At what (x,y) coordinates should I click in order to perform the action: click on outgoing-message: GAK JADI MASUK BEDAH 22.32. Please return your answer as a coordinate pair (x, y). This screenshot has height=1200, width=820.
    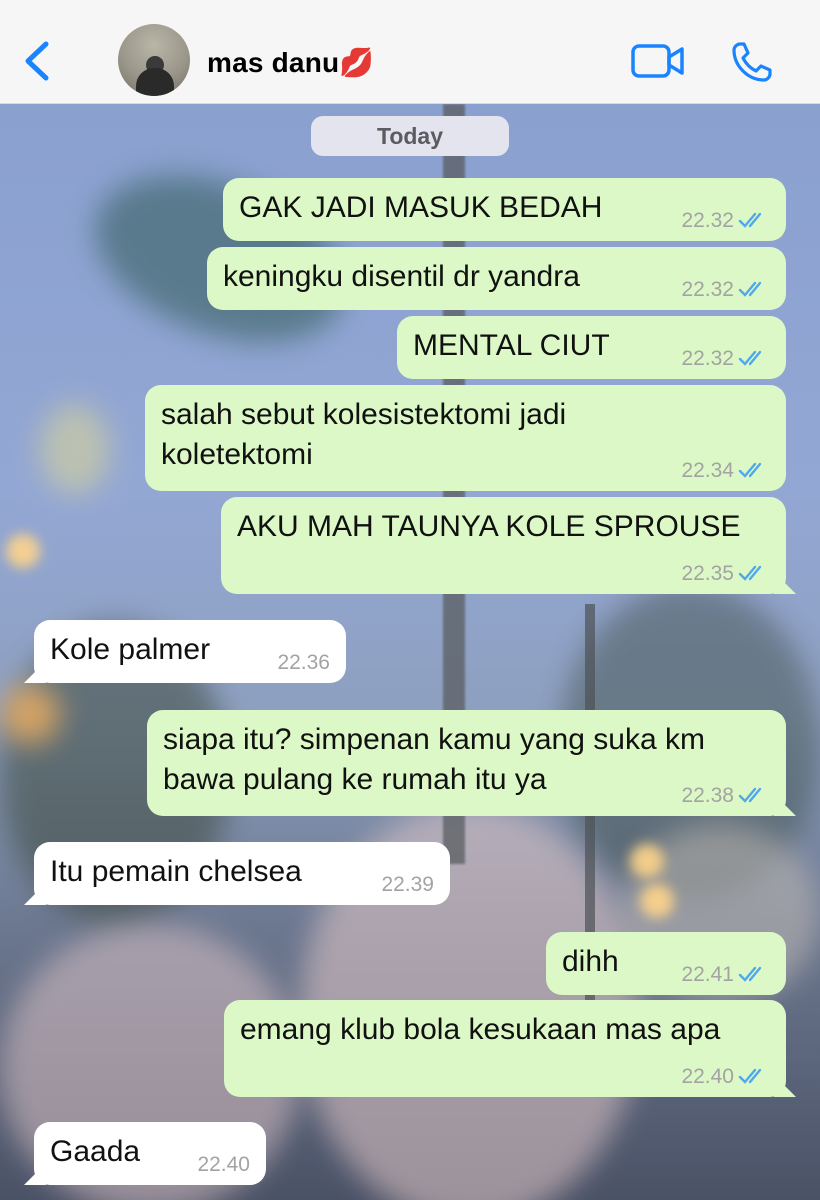
    Looking at the image, I should click on (504, 209).